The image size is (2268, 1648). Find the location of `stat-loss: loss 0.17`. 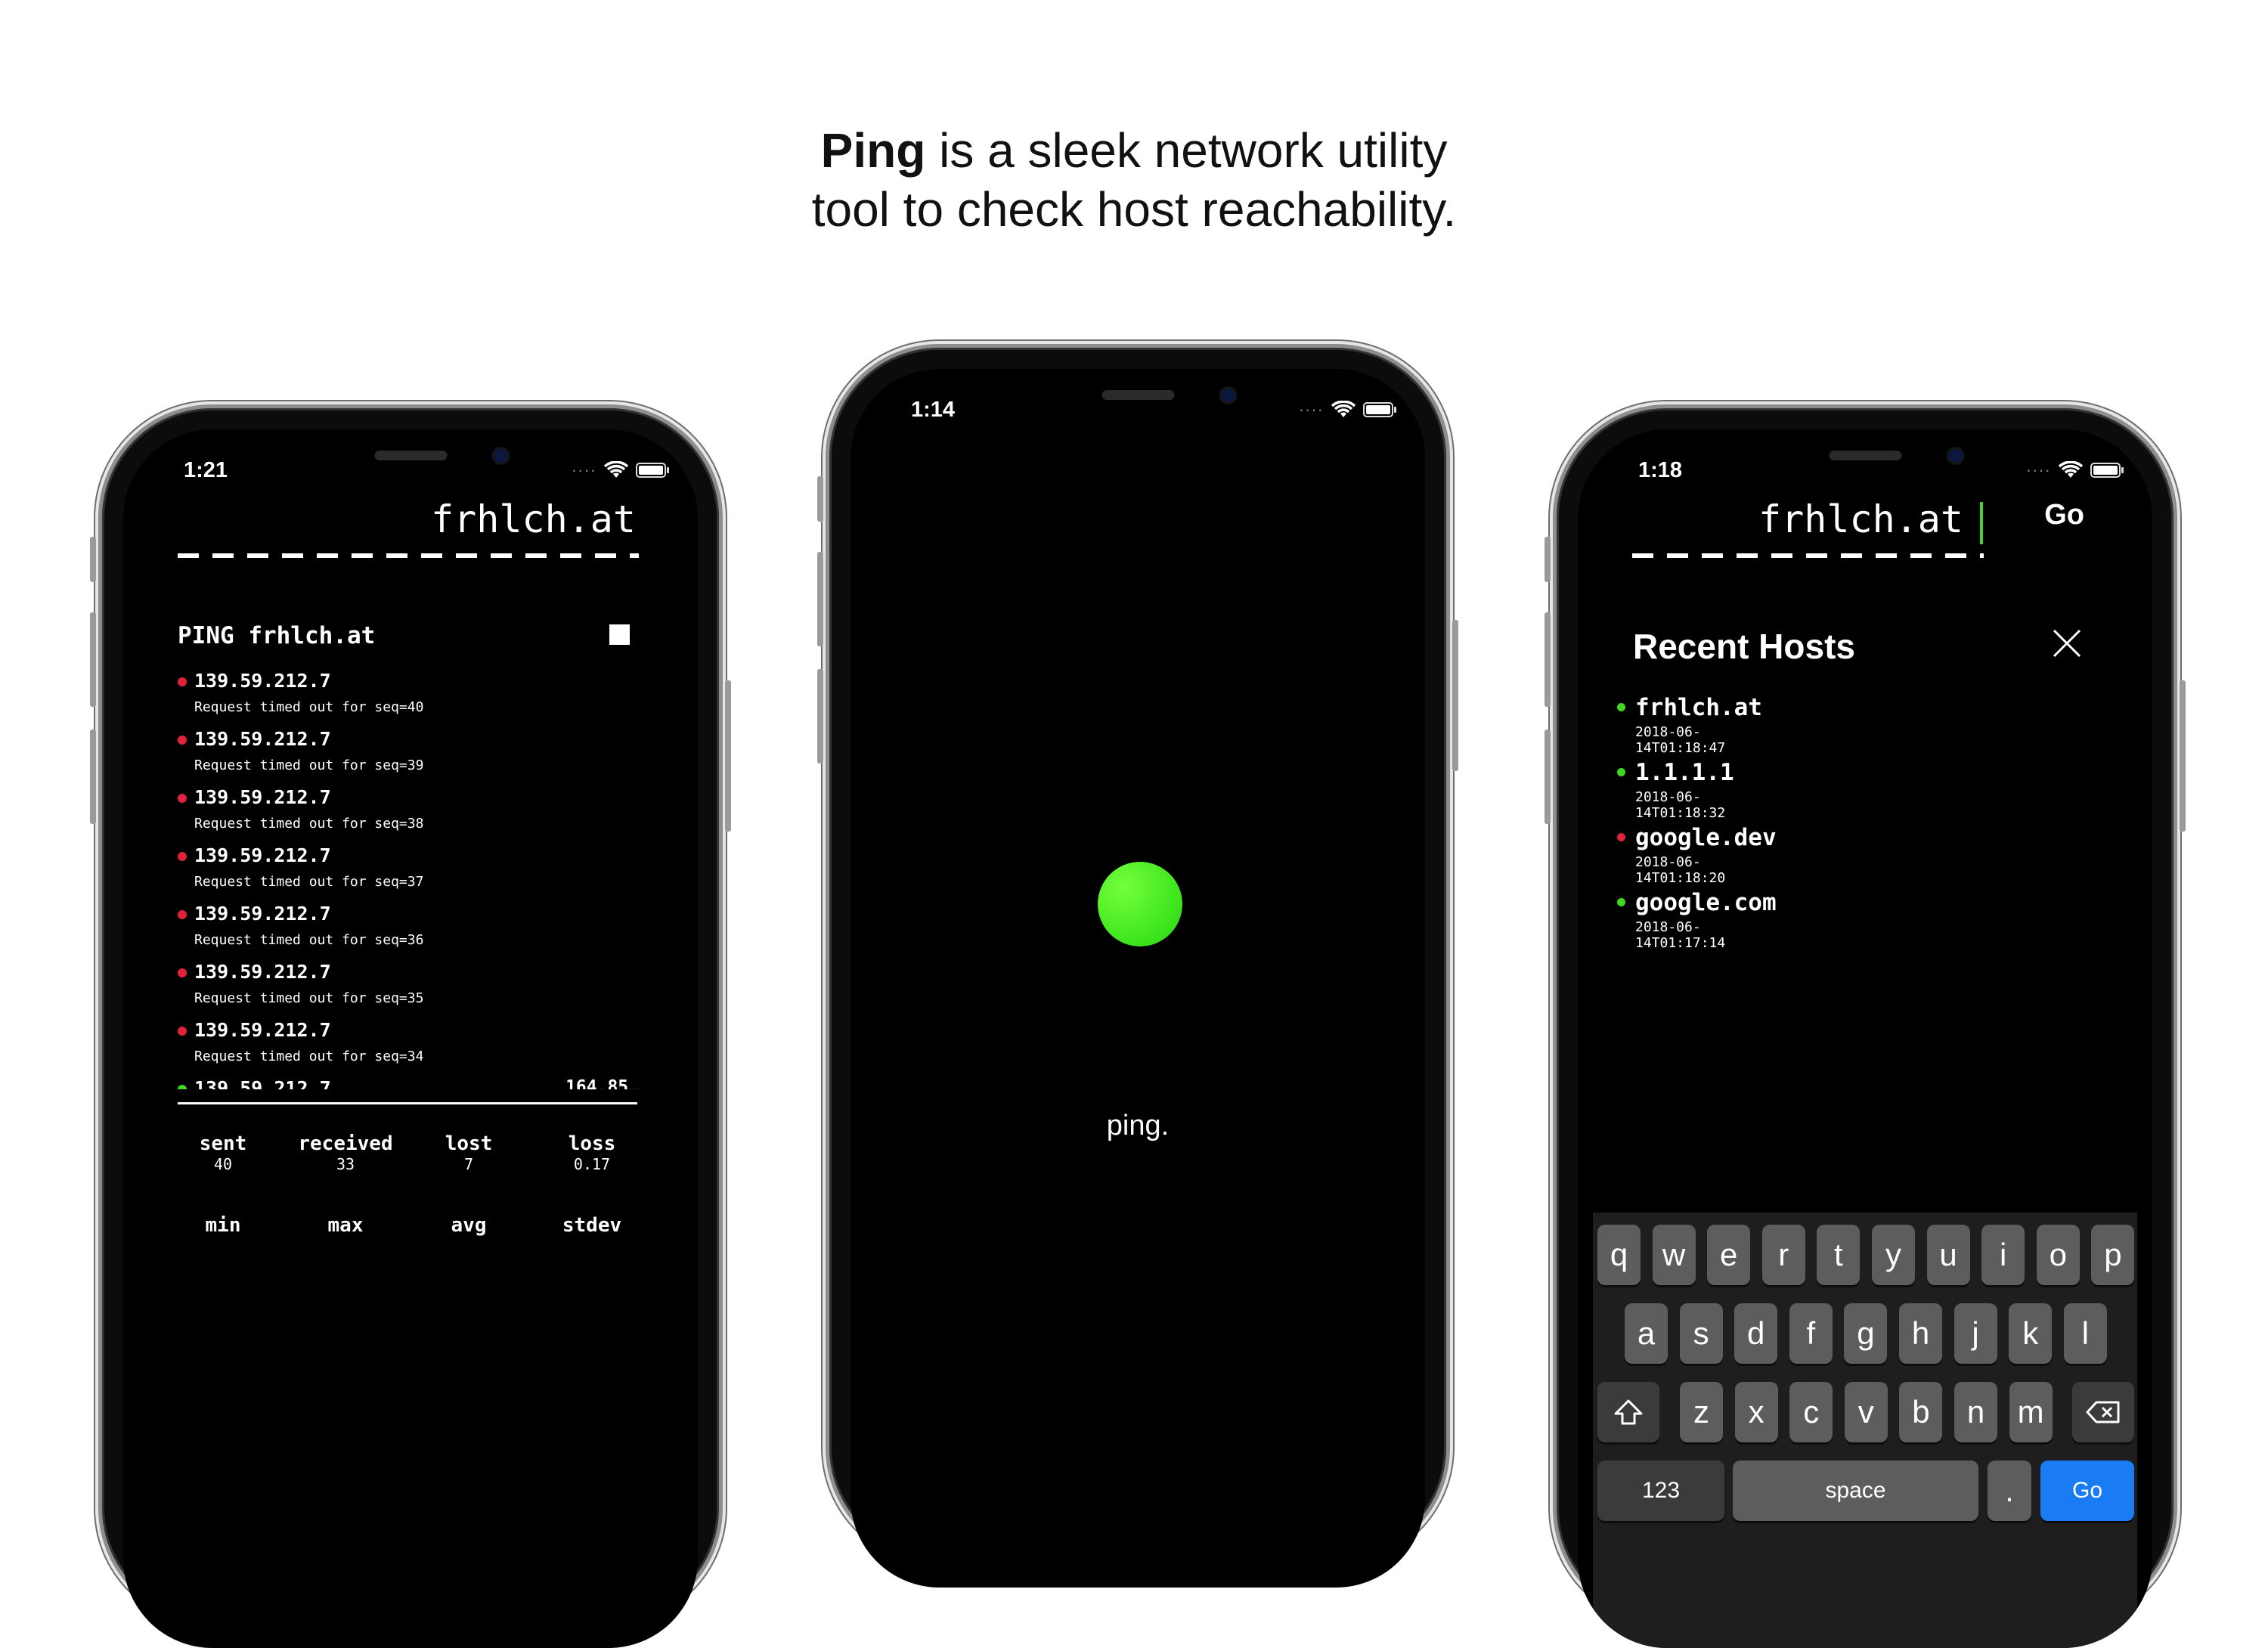

stat-loss: loss 0.17 is located at coordinates (592, 1152).